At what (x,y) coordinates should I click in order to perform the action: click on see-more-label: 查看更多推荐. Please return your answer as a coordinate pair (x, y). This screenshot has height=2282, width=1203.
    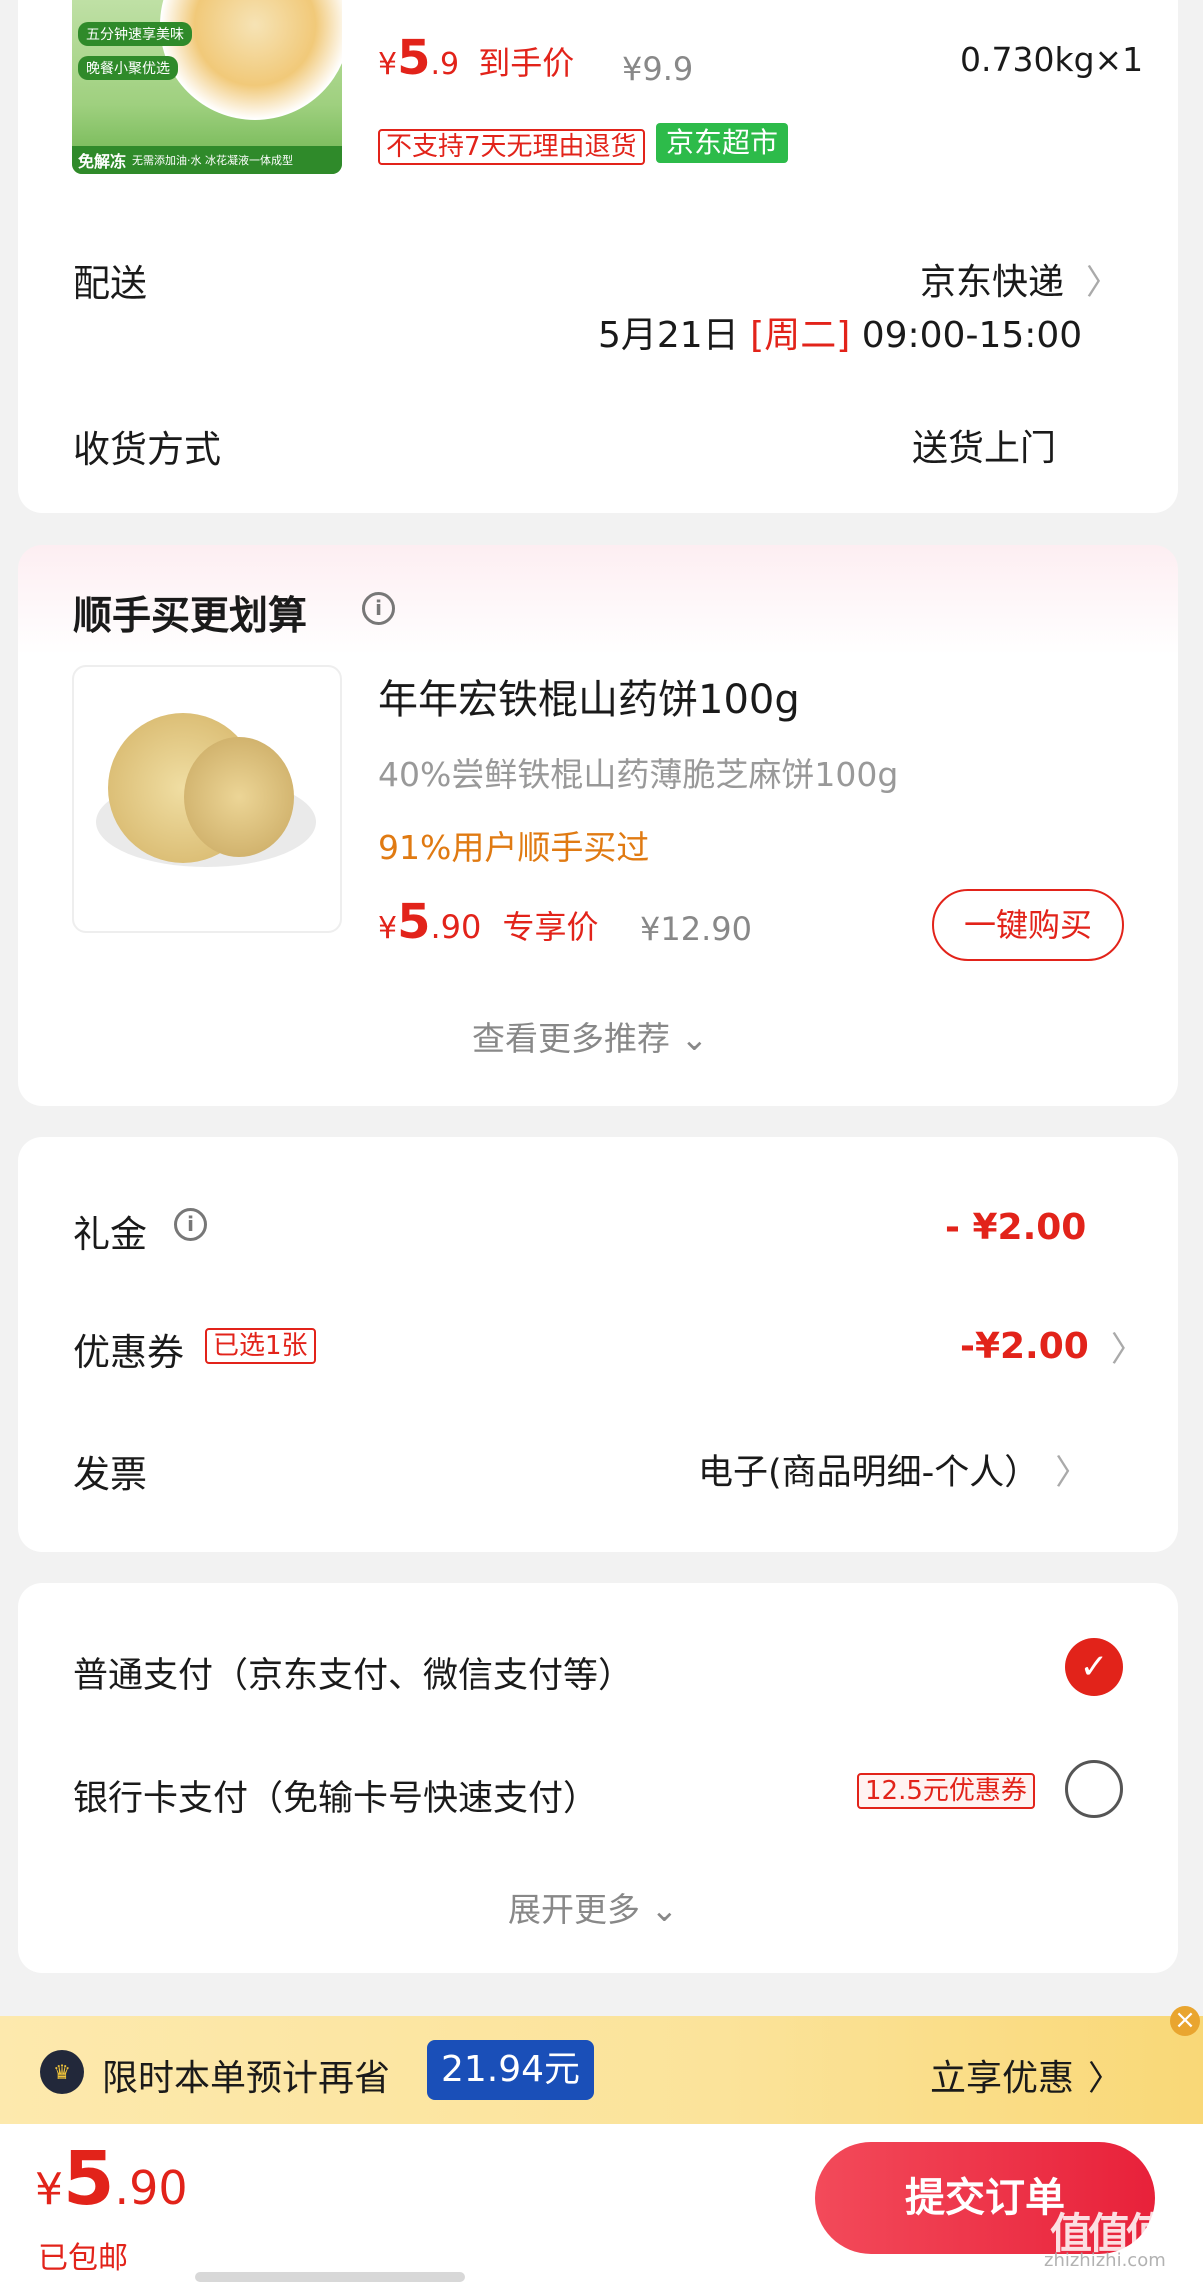
    Looking at the image, I should click on (571, 1038).